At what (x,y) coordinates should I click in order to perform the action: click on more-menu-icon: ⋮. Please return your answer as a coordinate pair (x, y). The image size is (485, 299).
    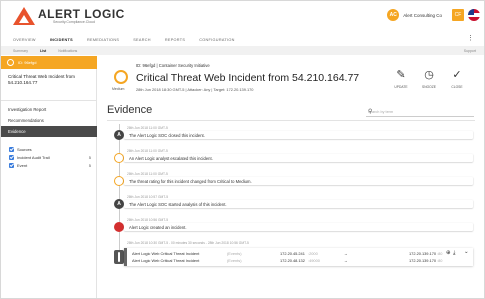
    Looking at the image, I should click on (470, 38).